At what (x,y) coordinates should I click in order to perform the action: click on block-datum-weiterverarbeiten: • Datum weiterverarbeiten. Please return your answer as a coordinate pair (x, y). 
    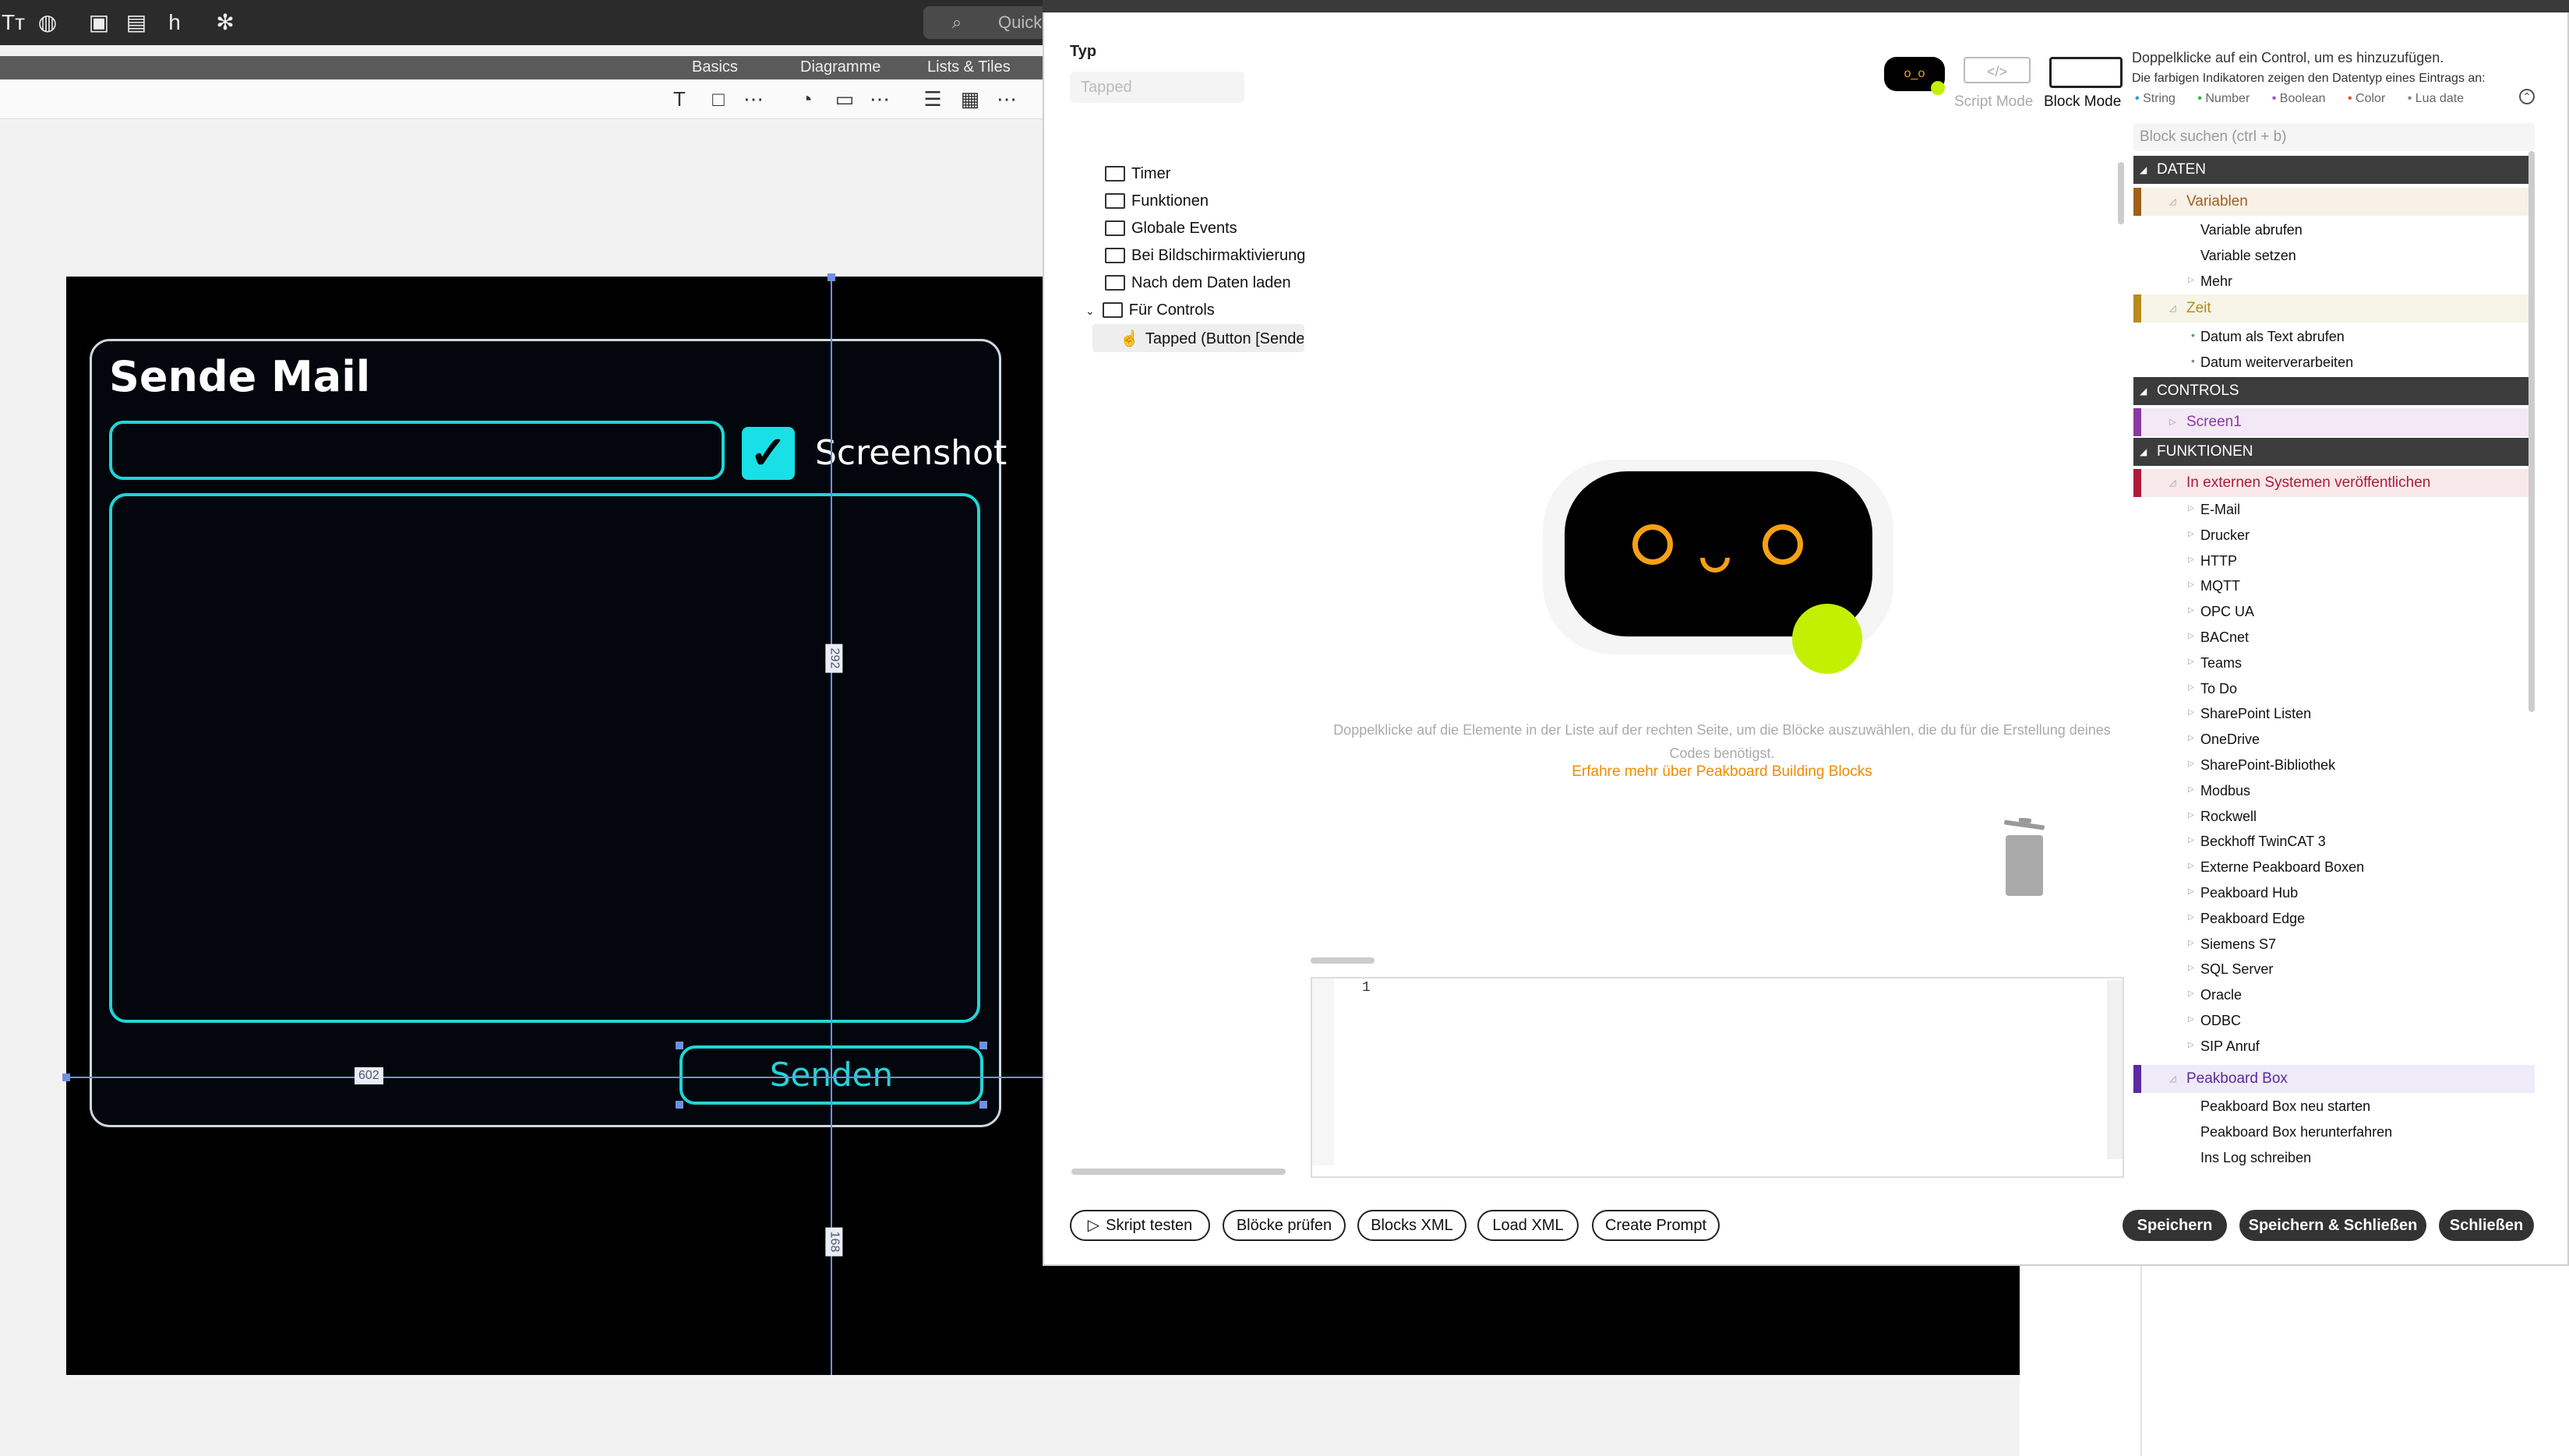
    Looking at the image, I should click on (2272, 363).